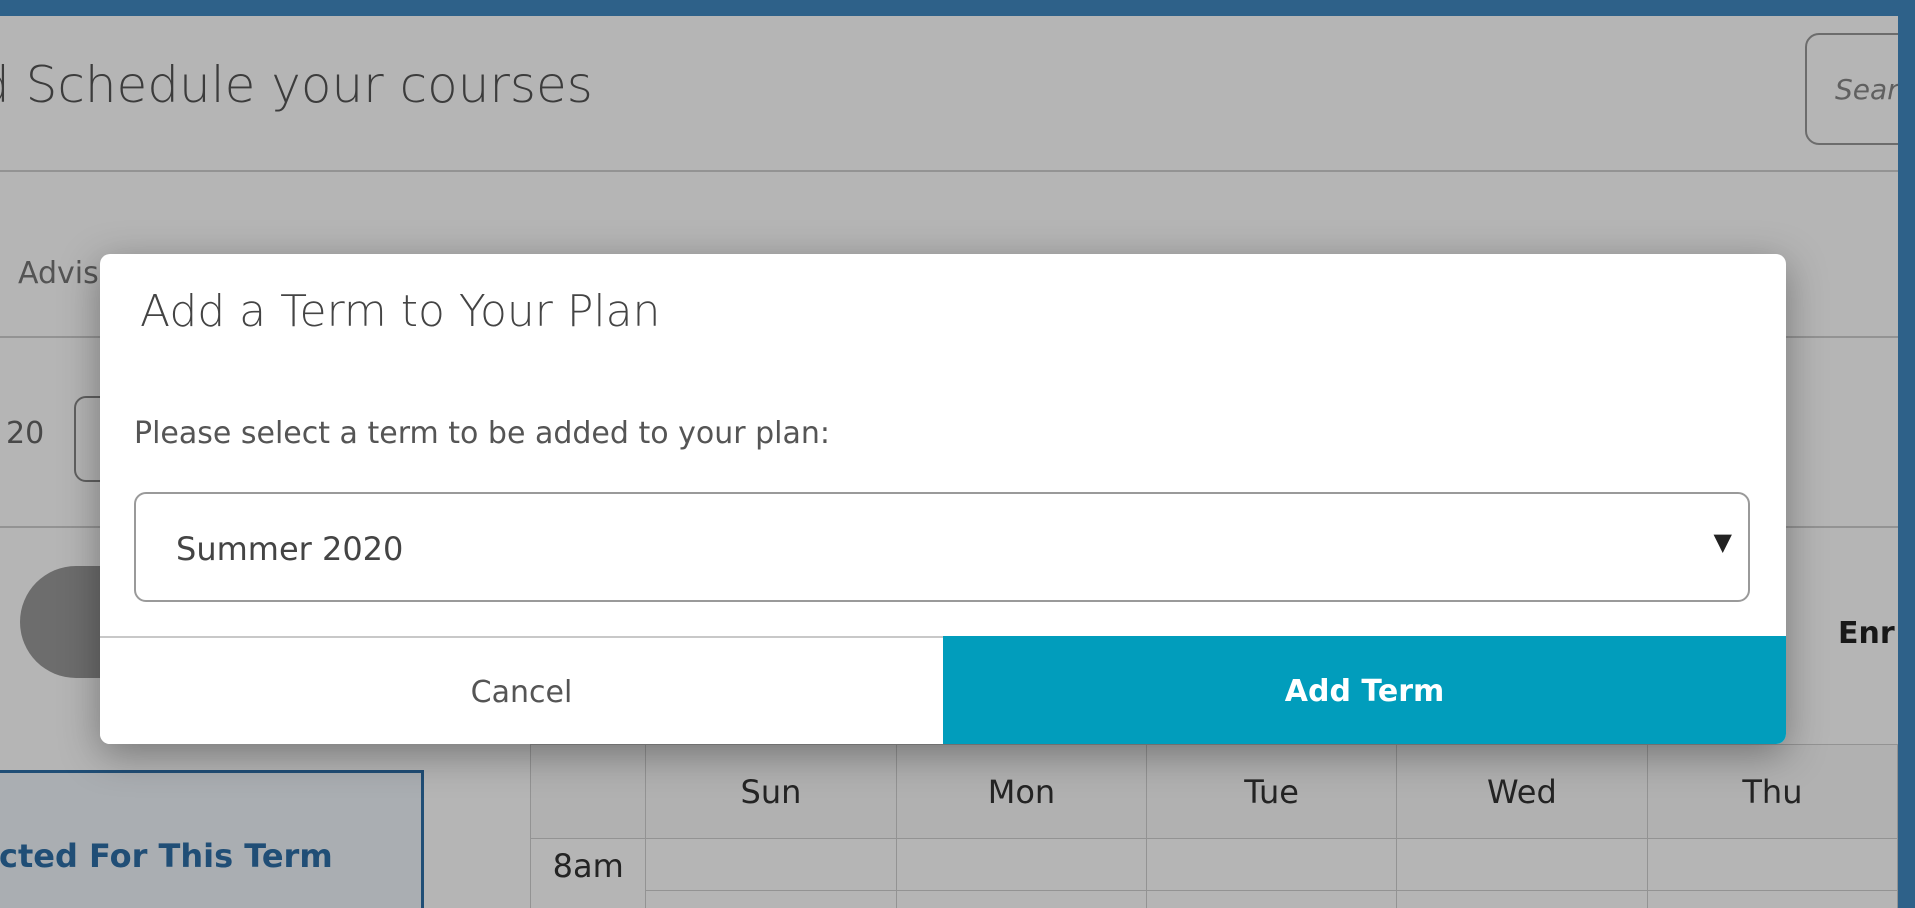  Describe the element at coordinates (521, 691) in the screenshot. I see `cancel-button: Cancel` at that location.